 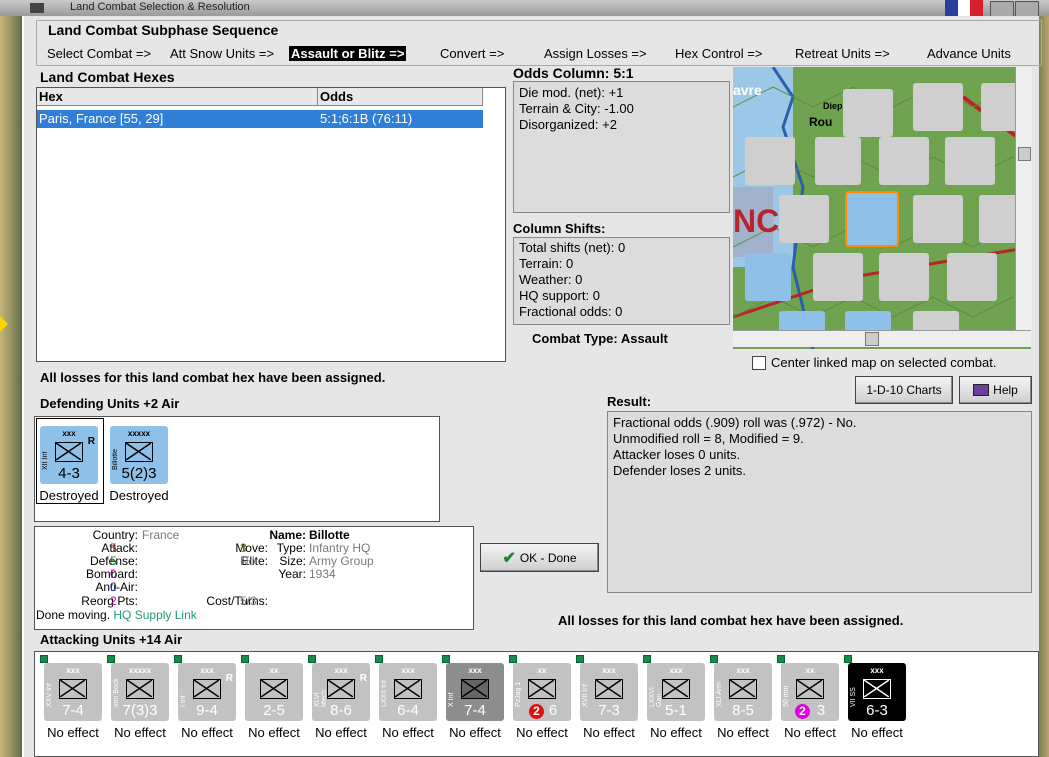 I want to click on unit-result: No effect, so click(x=877, y=732).